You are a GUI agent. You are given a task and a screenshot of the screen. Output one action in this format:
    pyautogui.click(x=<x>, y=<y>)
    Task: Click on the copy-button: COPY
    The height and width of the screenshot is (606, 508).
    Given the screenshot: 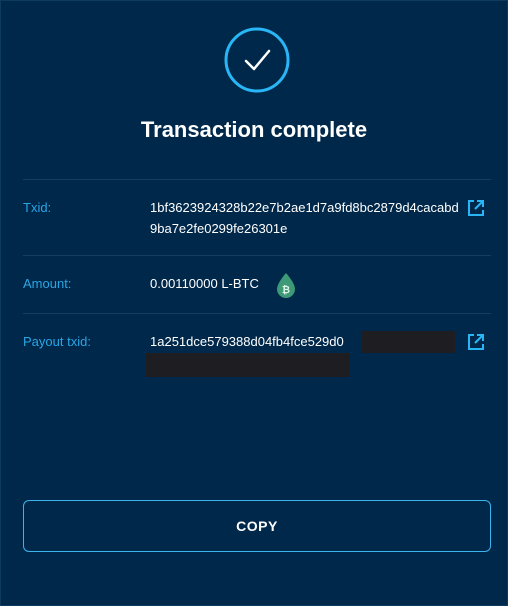 What is the action you would take?
    pyautogui.click(x=257, y=526)
    